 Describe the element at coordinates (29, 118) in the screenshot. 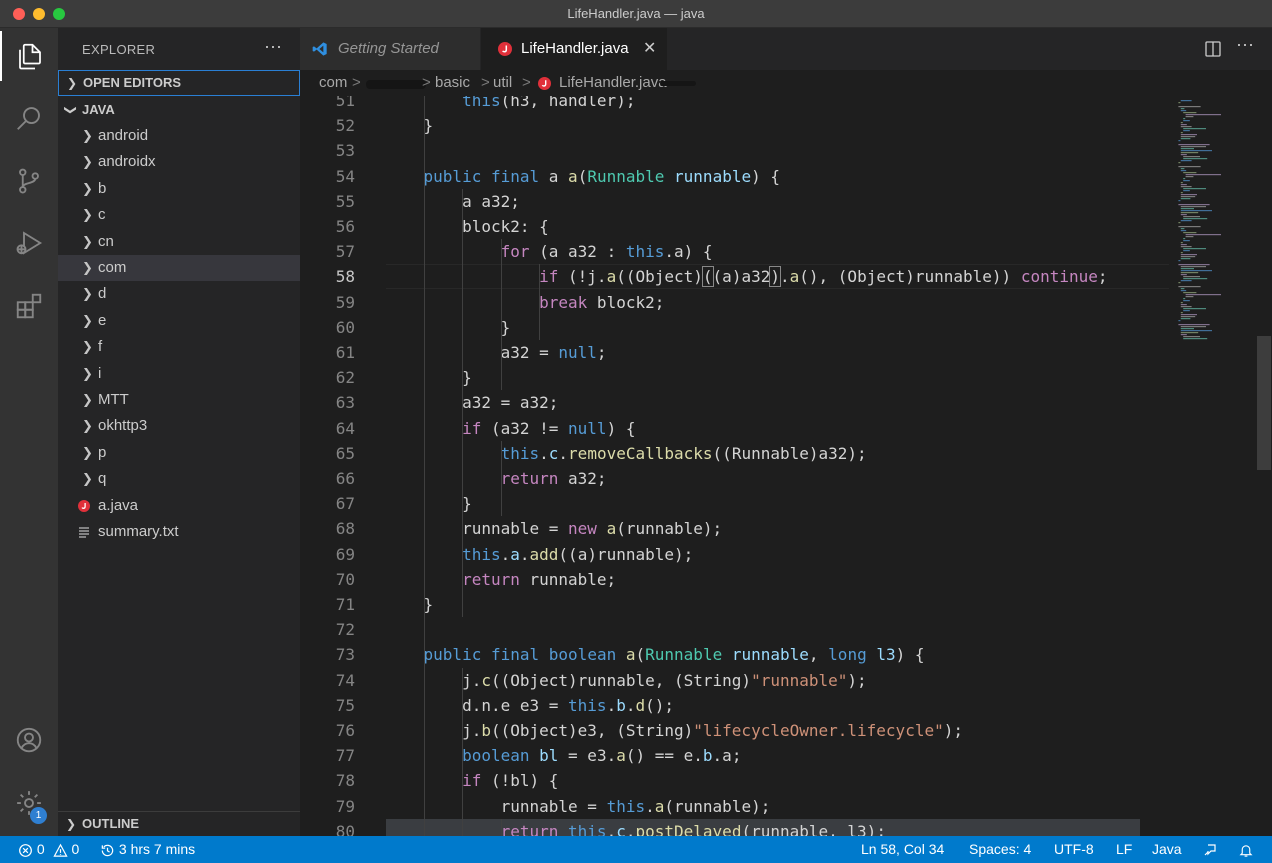

I see `search-icon` at that location.